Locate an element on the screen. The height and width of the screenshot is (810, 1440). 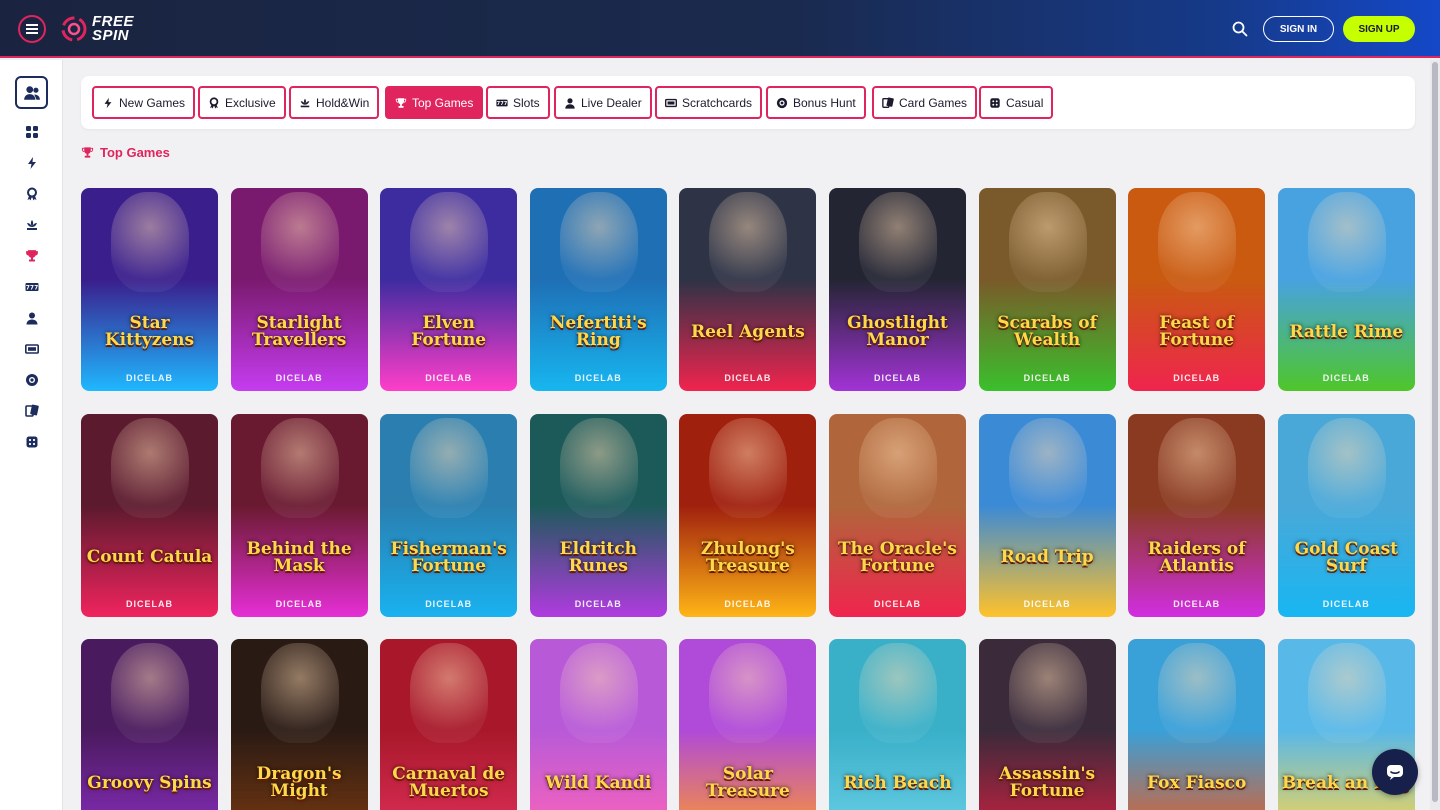
medal-icon is located at coordinates (32, 194).